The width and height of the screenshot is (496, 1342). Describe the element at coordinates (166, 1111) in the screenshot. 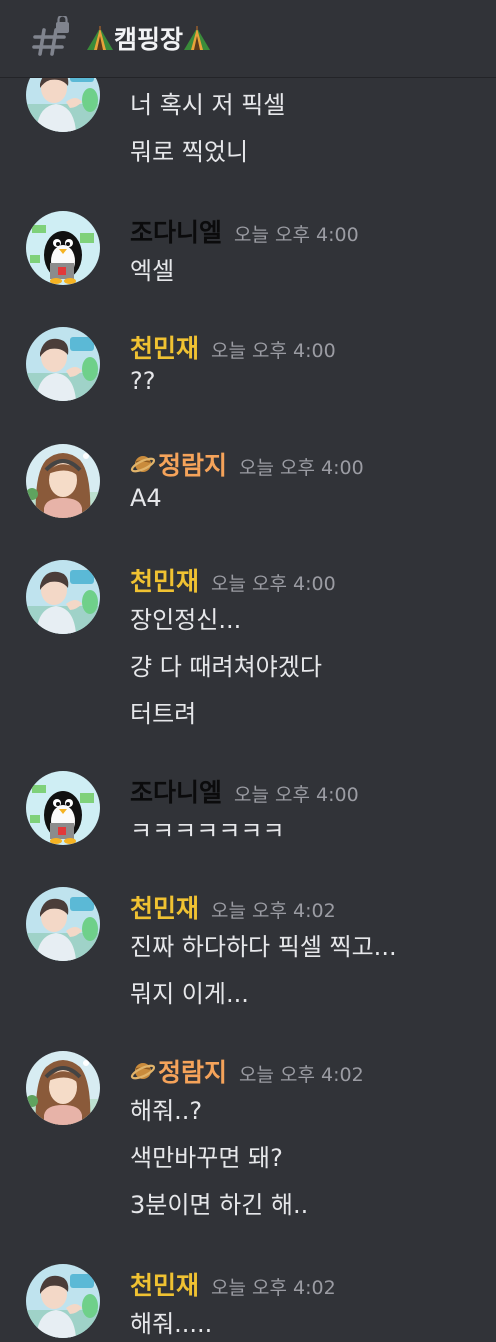

I see `message-text: 해줘..?` at that location.